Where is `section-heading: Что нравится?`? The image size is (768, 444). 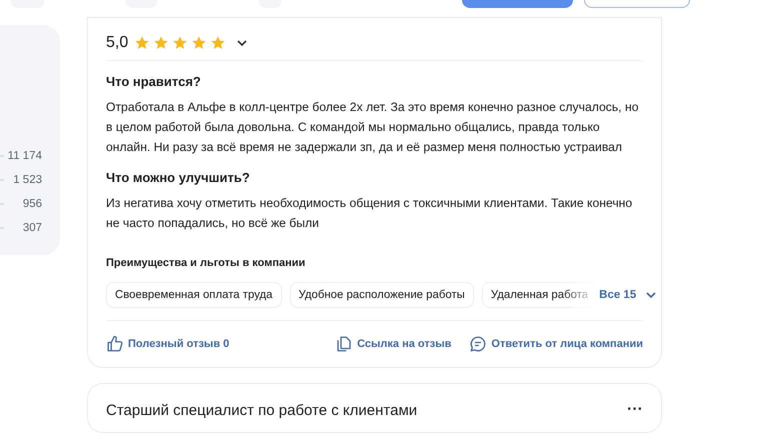 section-heading: Что нравится? is located at coordinates (154, 82).